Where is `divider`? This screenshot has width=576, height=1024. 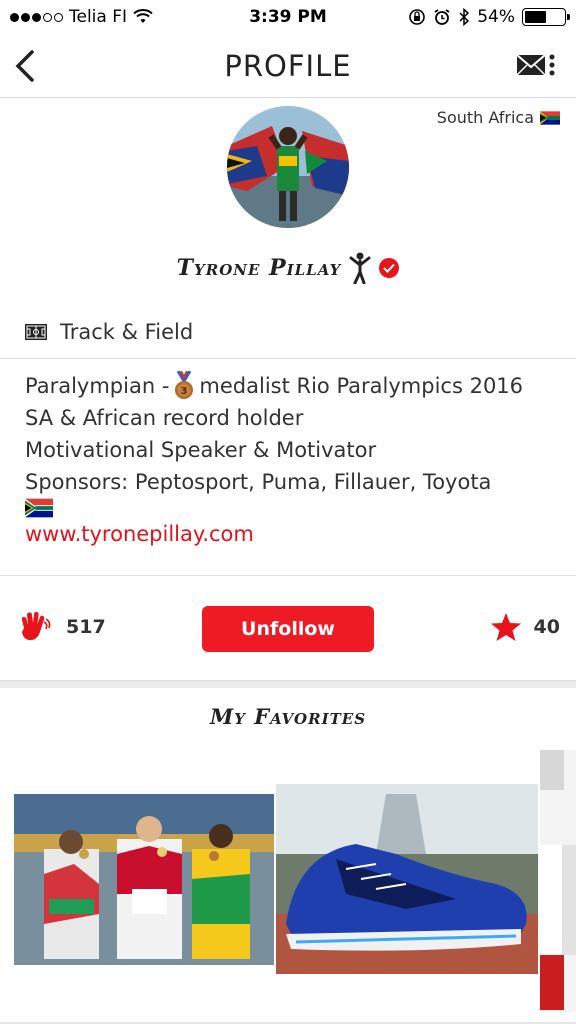 divider is located at coordinates (288, 575).